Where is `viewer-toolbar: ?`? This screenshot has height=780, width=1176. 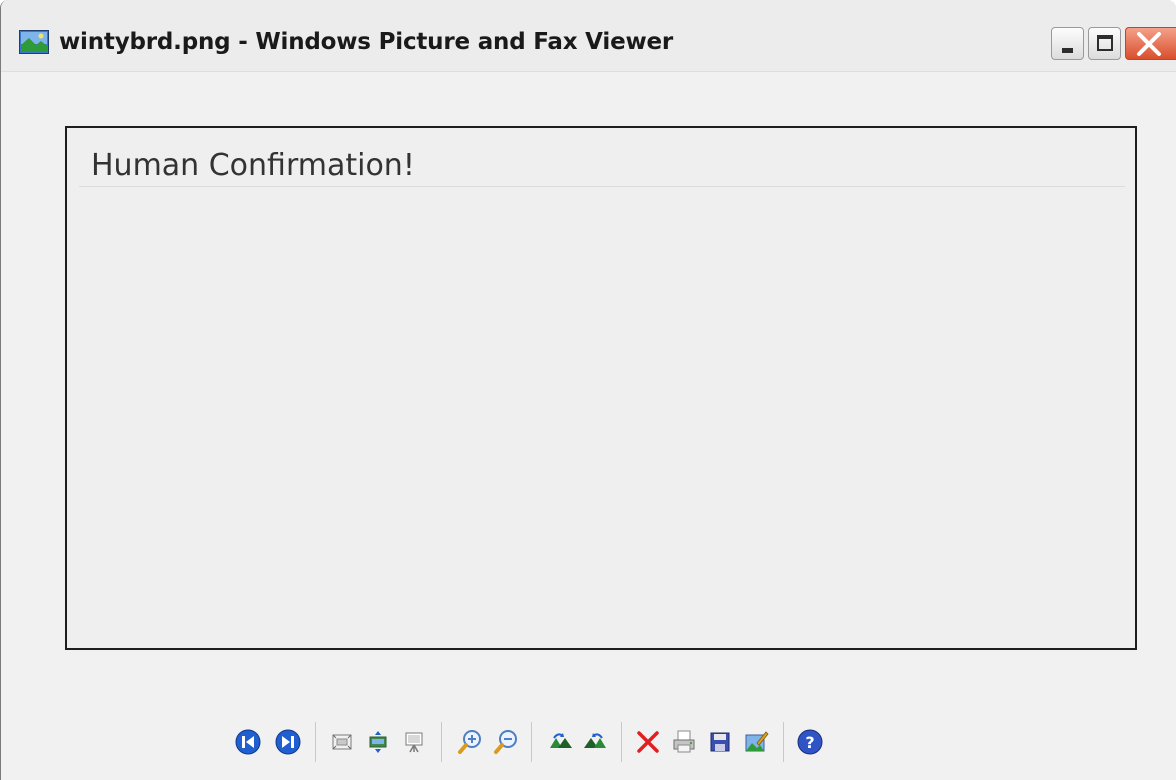 viewer-toolbar: ? is located at coordinates (601, 742).